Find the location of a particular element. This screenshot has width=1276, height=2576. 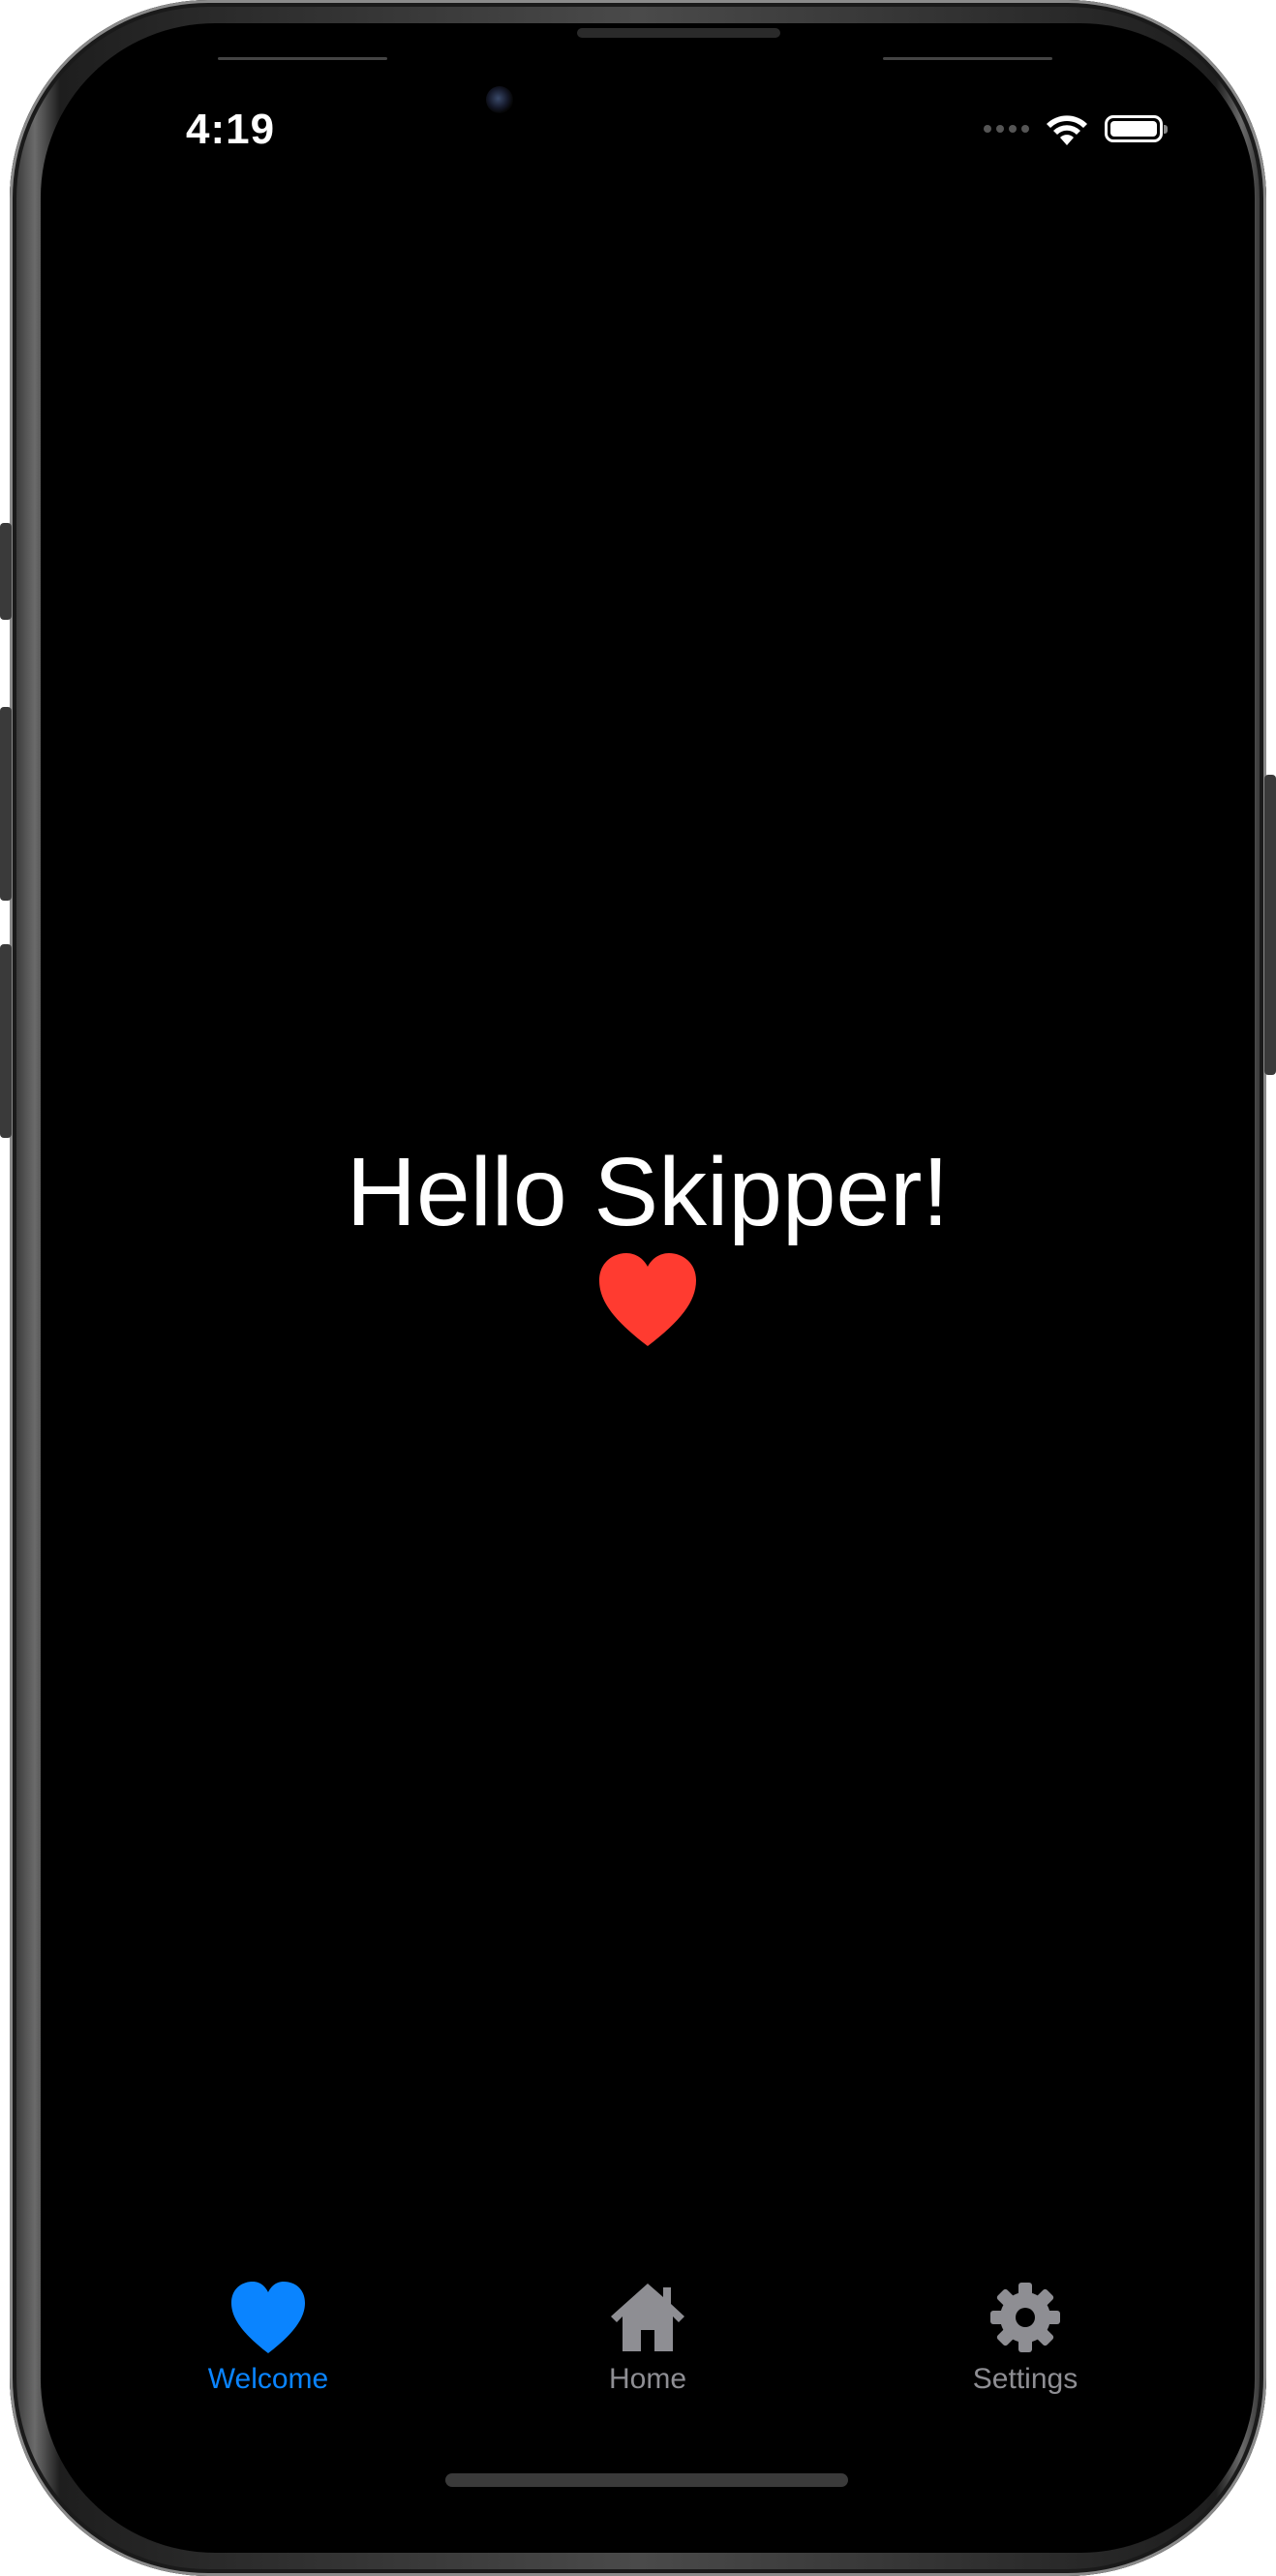

action-button is located at coordinates (6, 571).